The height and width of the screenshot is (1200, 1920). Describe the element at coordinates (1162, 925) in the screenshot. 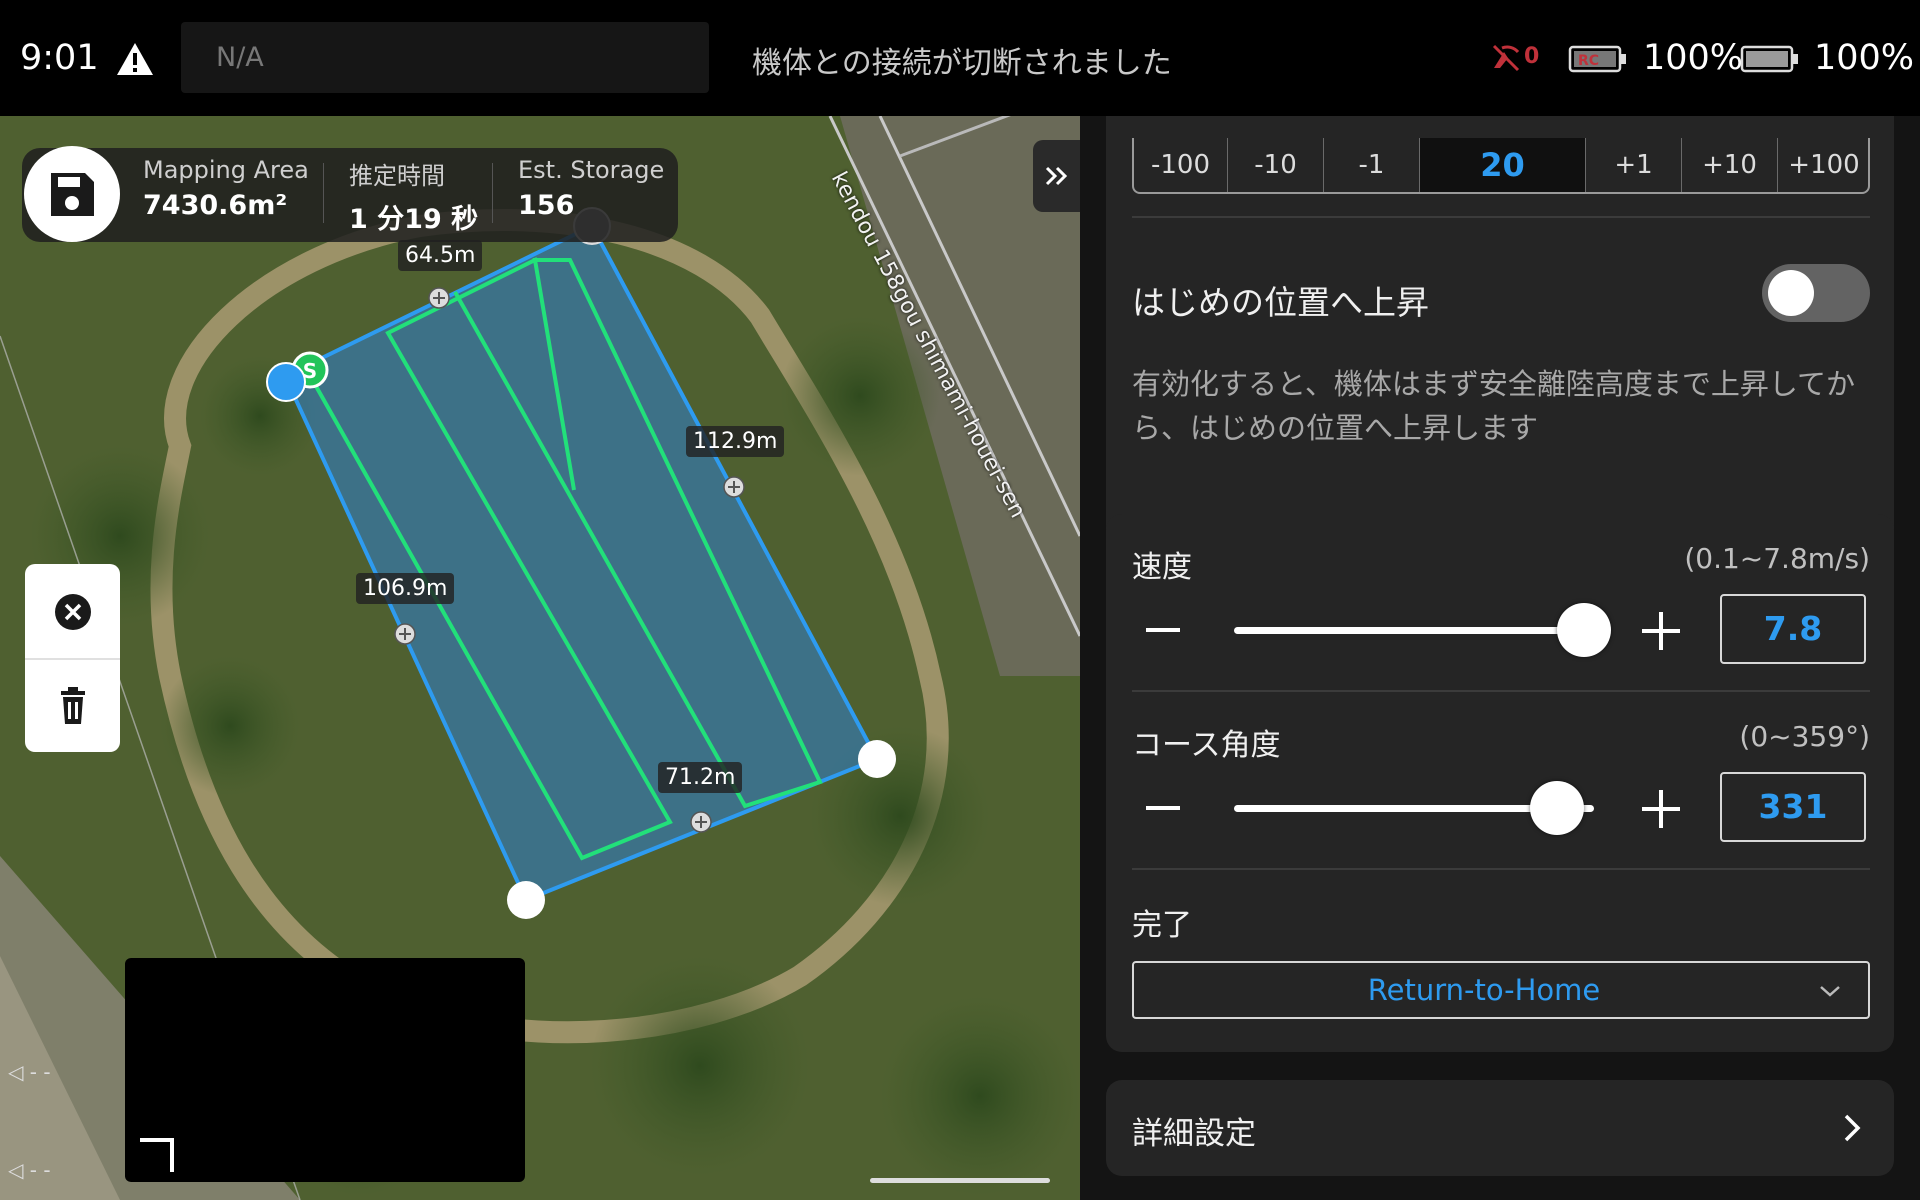

I see `finish-action-label: 完了` at that location.